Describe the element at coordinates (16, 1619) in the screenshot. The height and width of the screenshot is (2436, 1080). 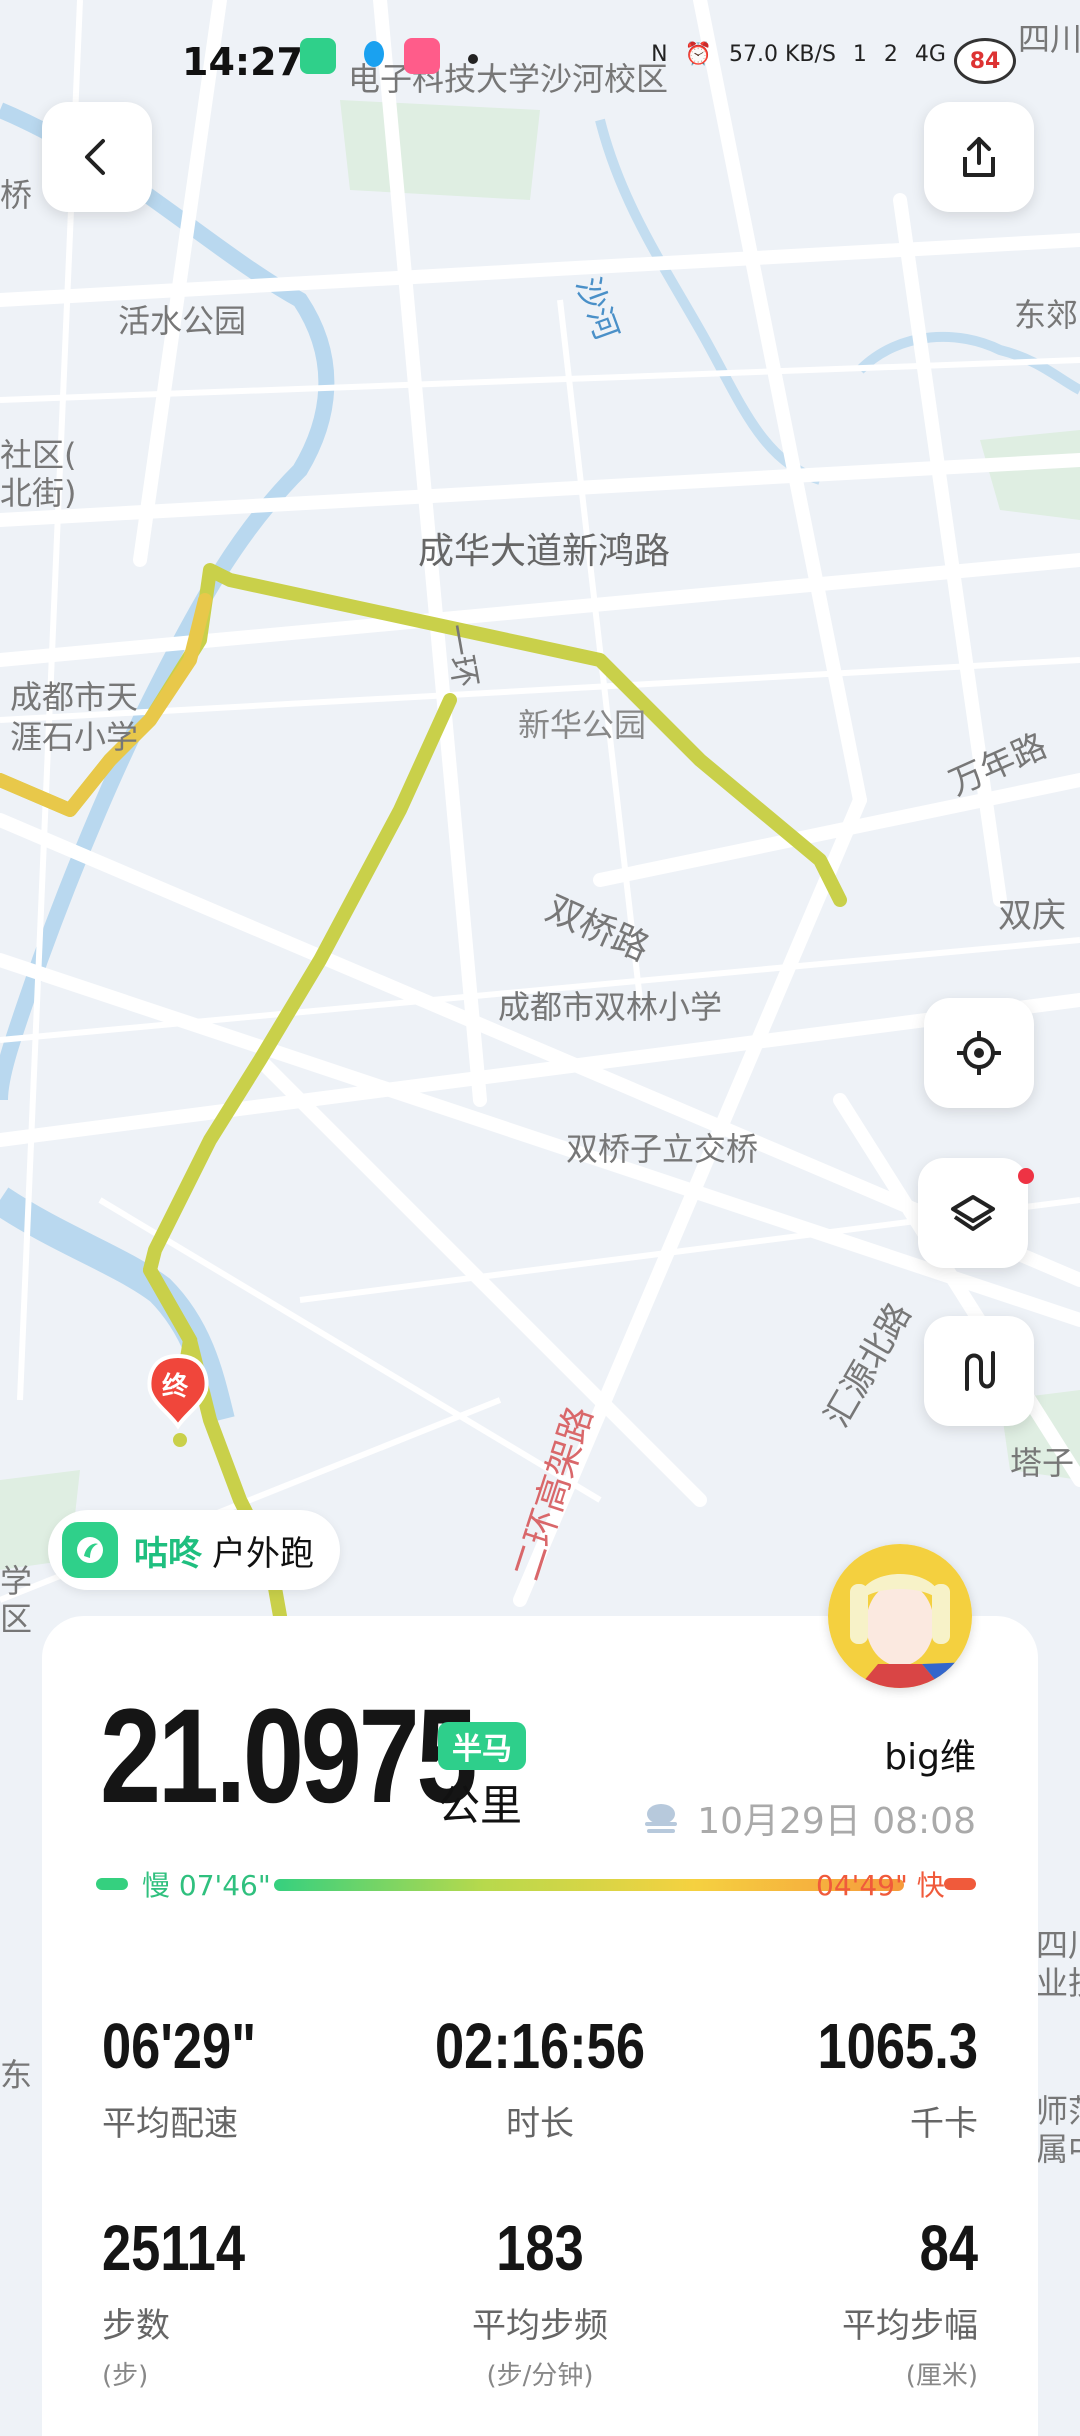
I see `map-label-left-qu2: 区` at that location.